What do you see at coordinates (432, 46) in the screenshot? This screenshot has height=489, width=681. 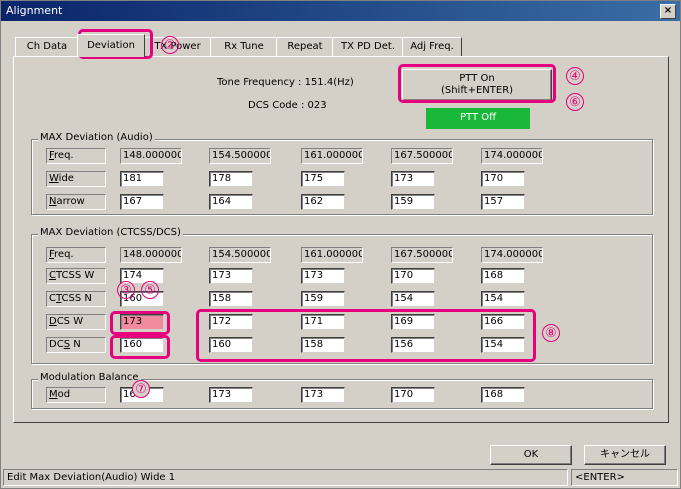 I see `tab-adj-freq: Adj Freq.` at bounding box center [432, 46].